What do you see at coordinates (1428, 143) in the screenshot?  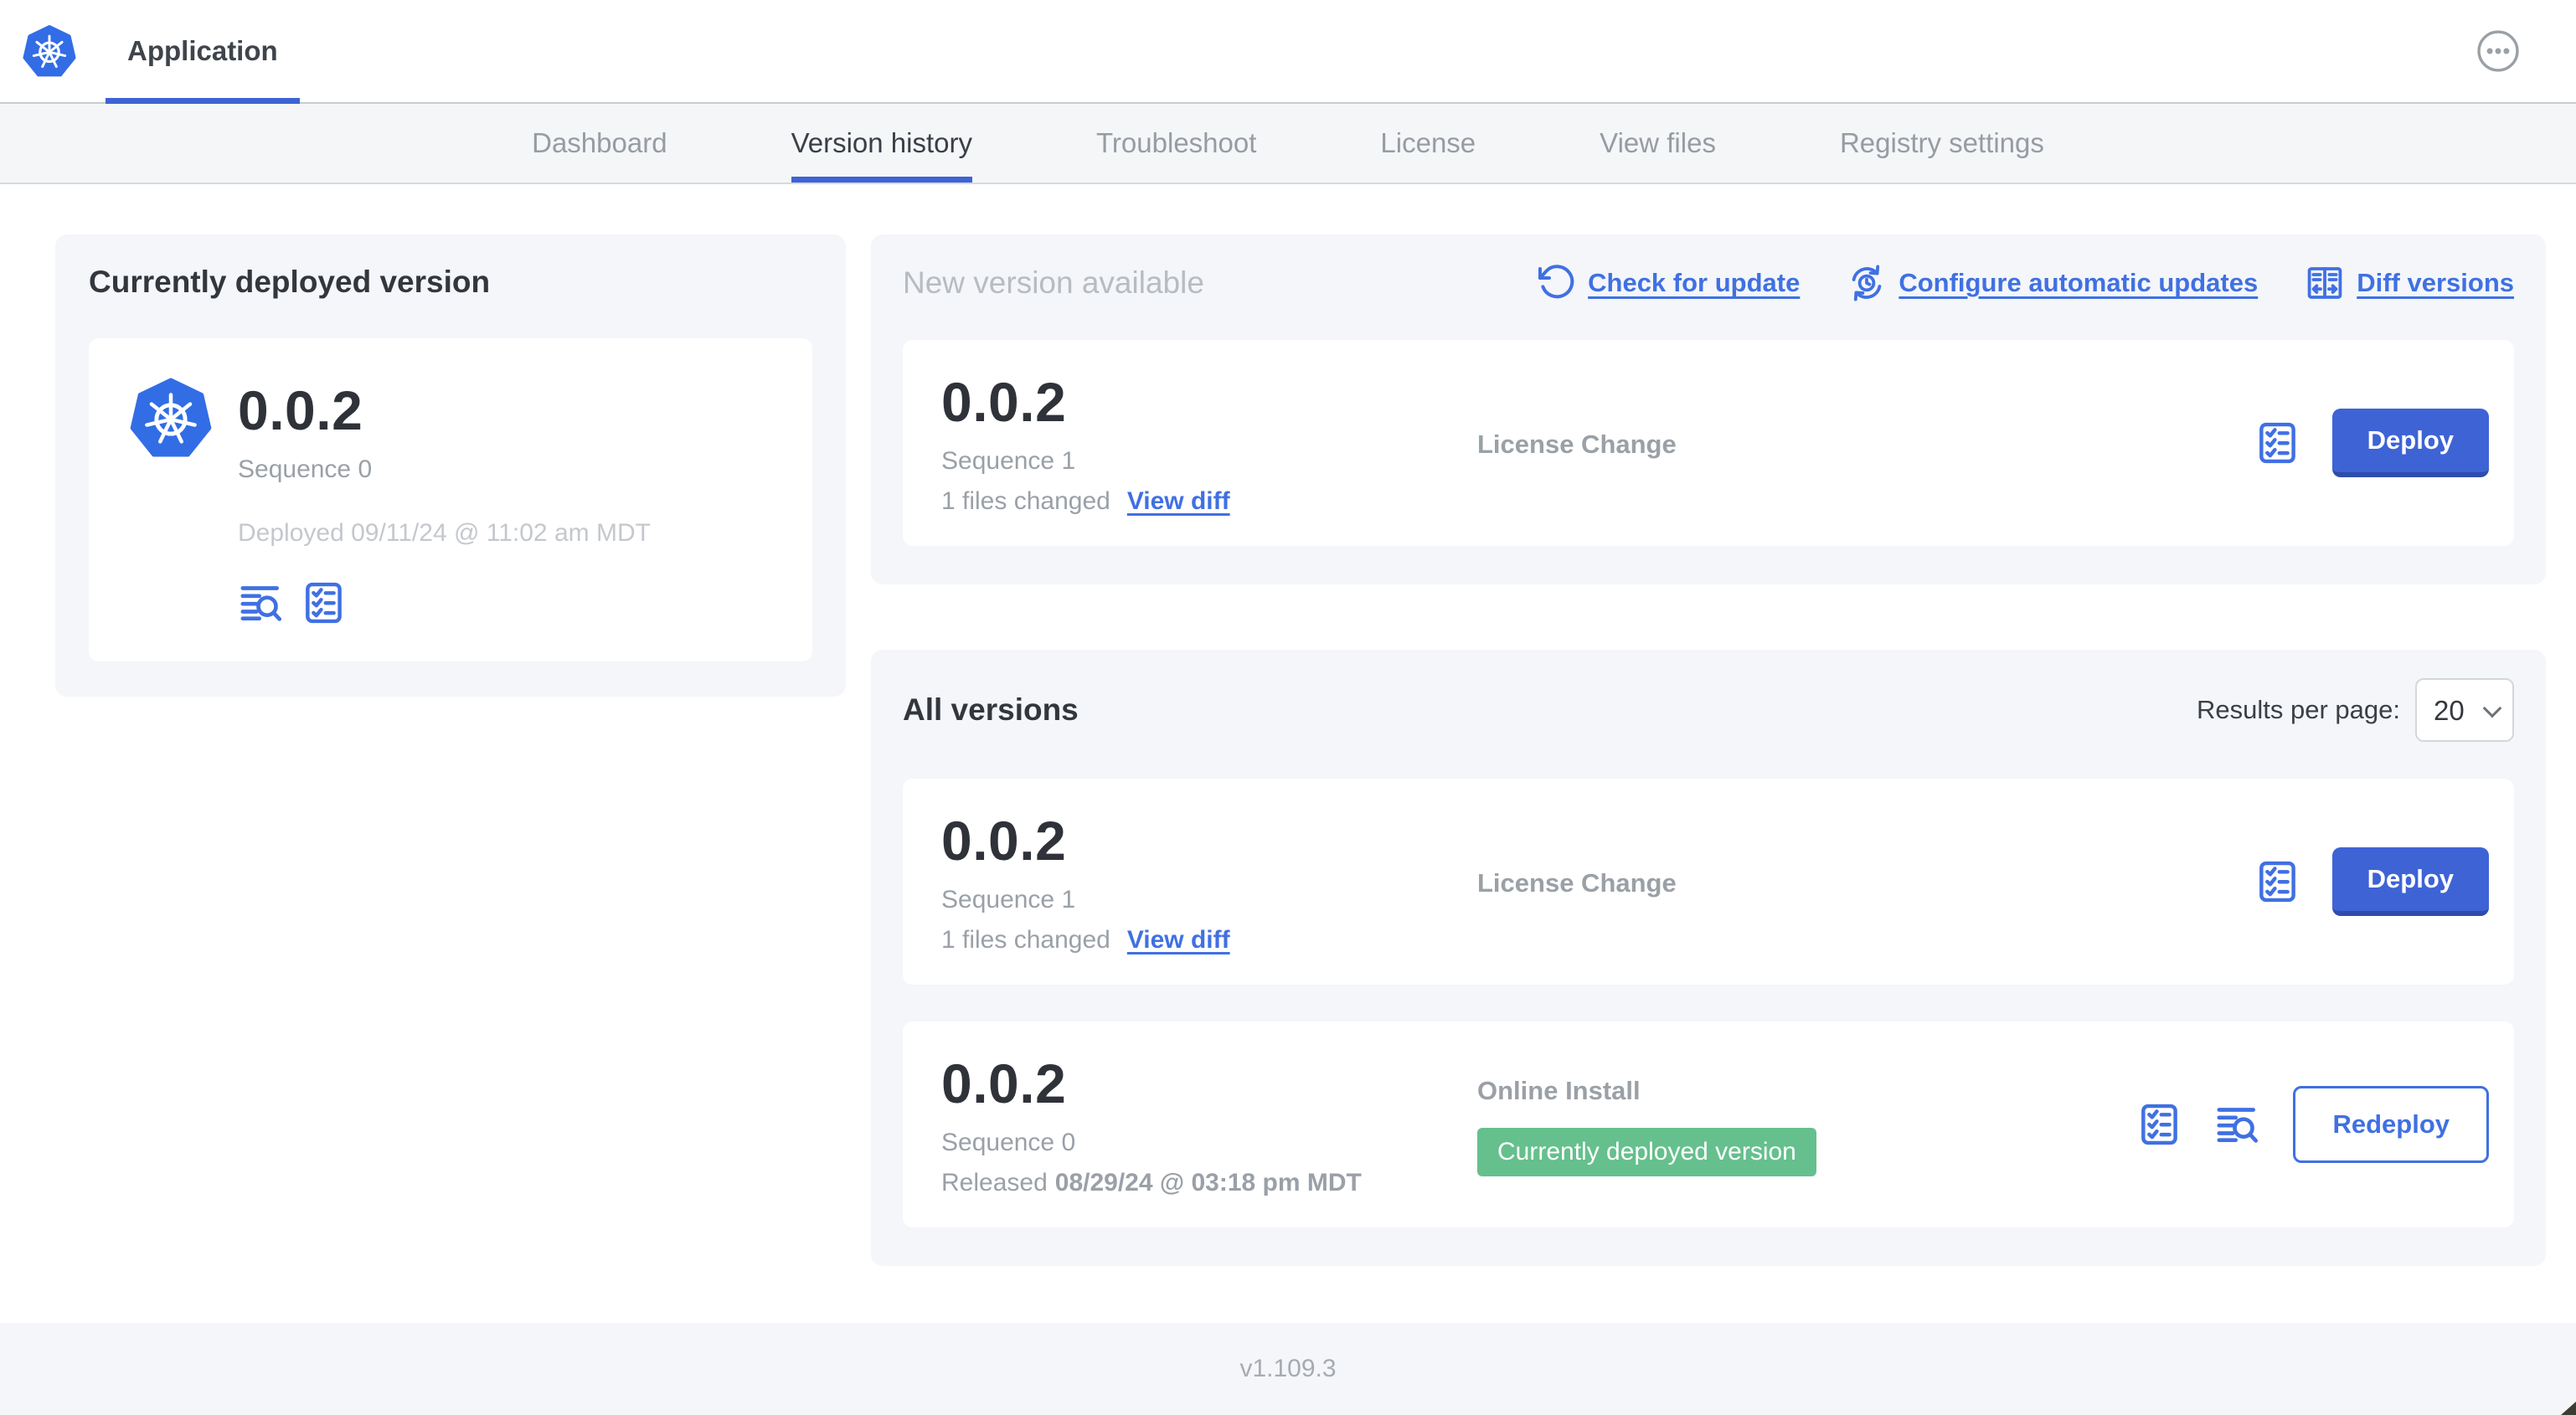 I see `tab-license: License` at bounding box center [1428, 143].